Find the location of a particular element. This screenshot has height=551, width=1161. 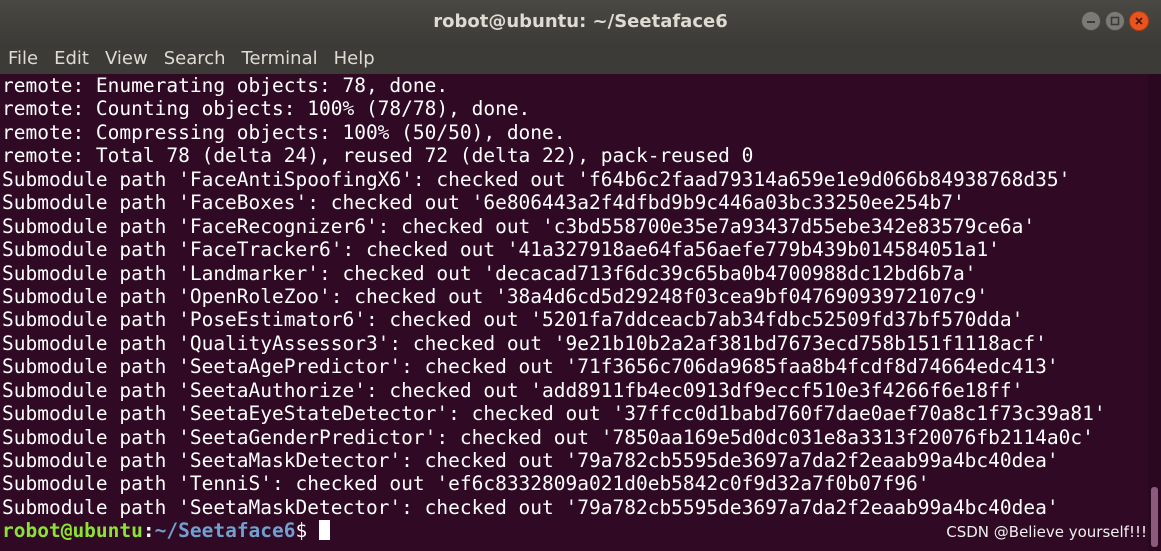

prompt-user-host: robot@ubuntu is located at coordinates (72, 531).